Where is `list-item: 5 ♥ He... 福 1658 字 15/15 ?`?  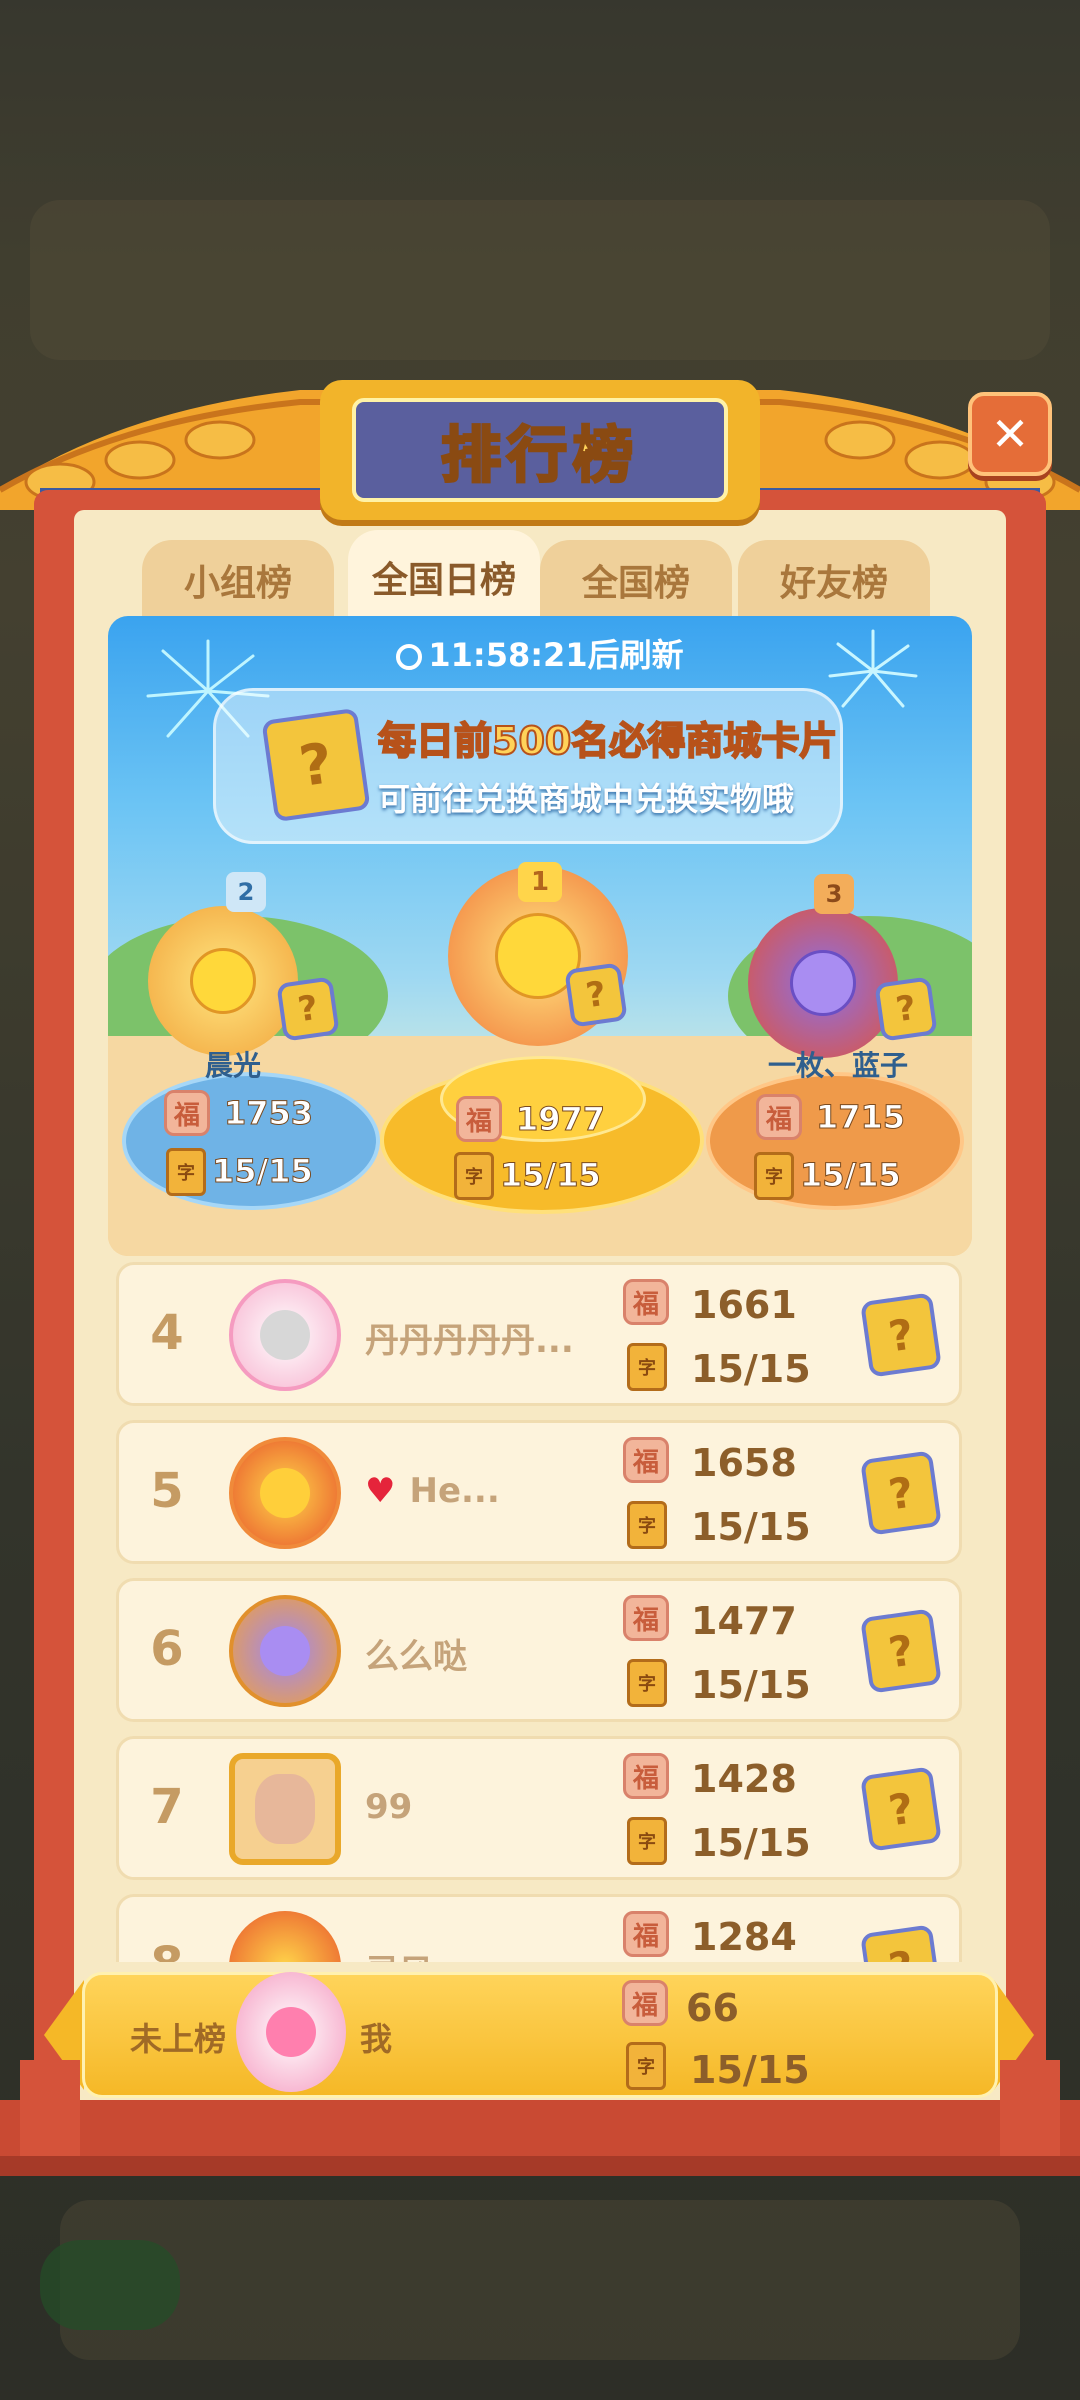 list-item: 5 ♥ He... 福 1658 字 15/15 ? is located at coordinates (539, 1492).